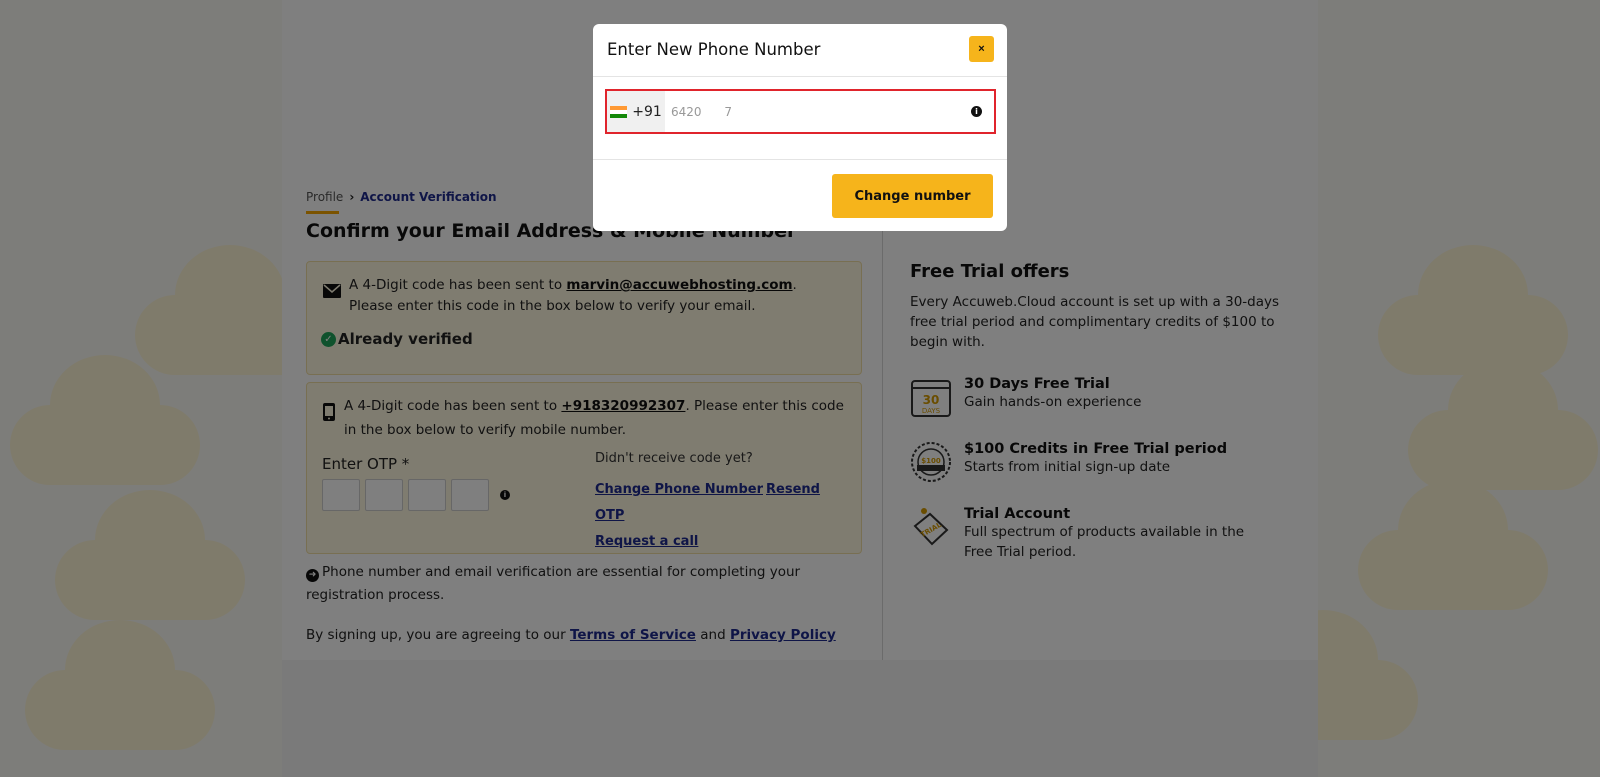 The width and height of the screenshot is (1600, 777). I want to click on phone-input-group: +91 i, so click(800, 111).